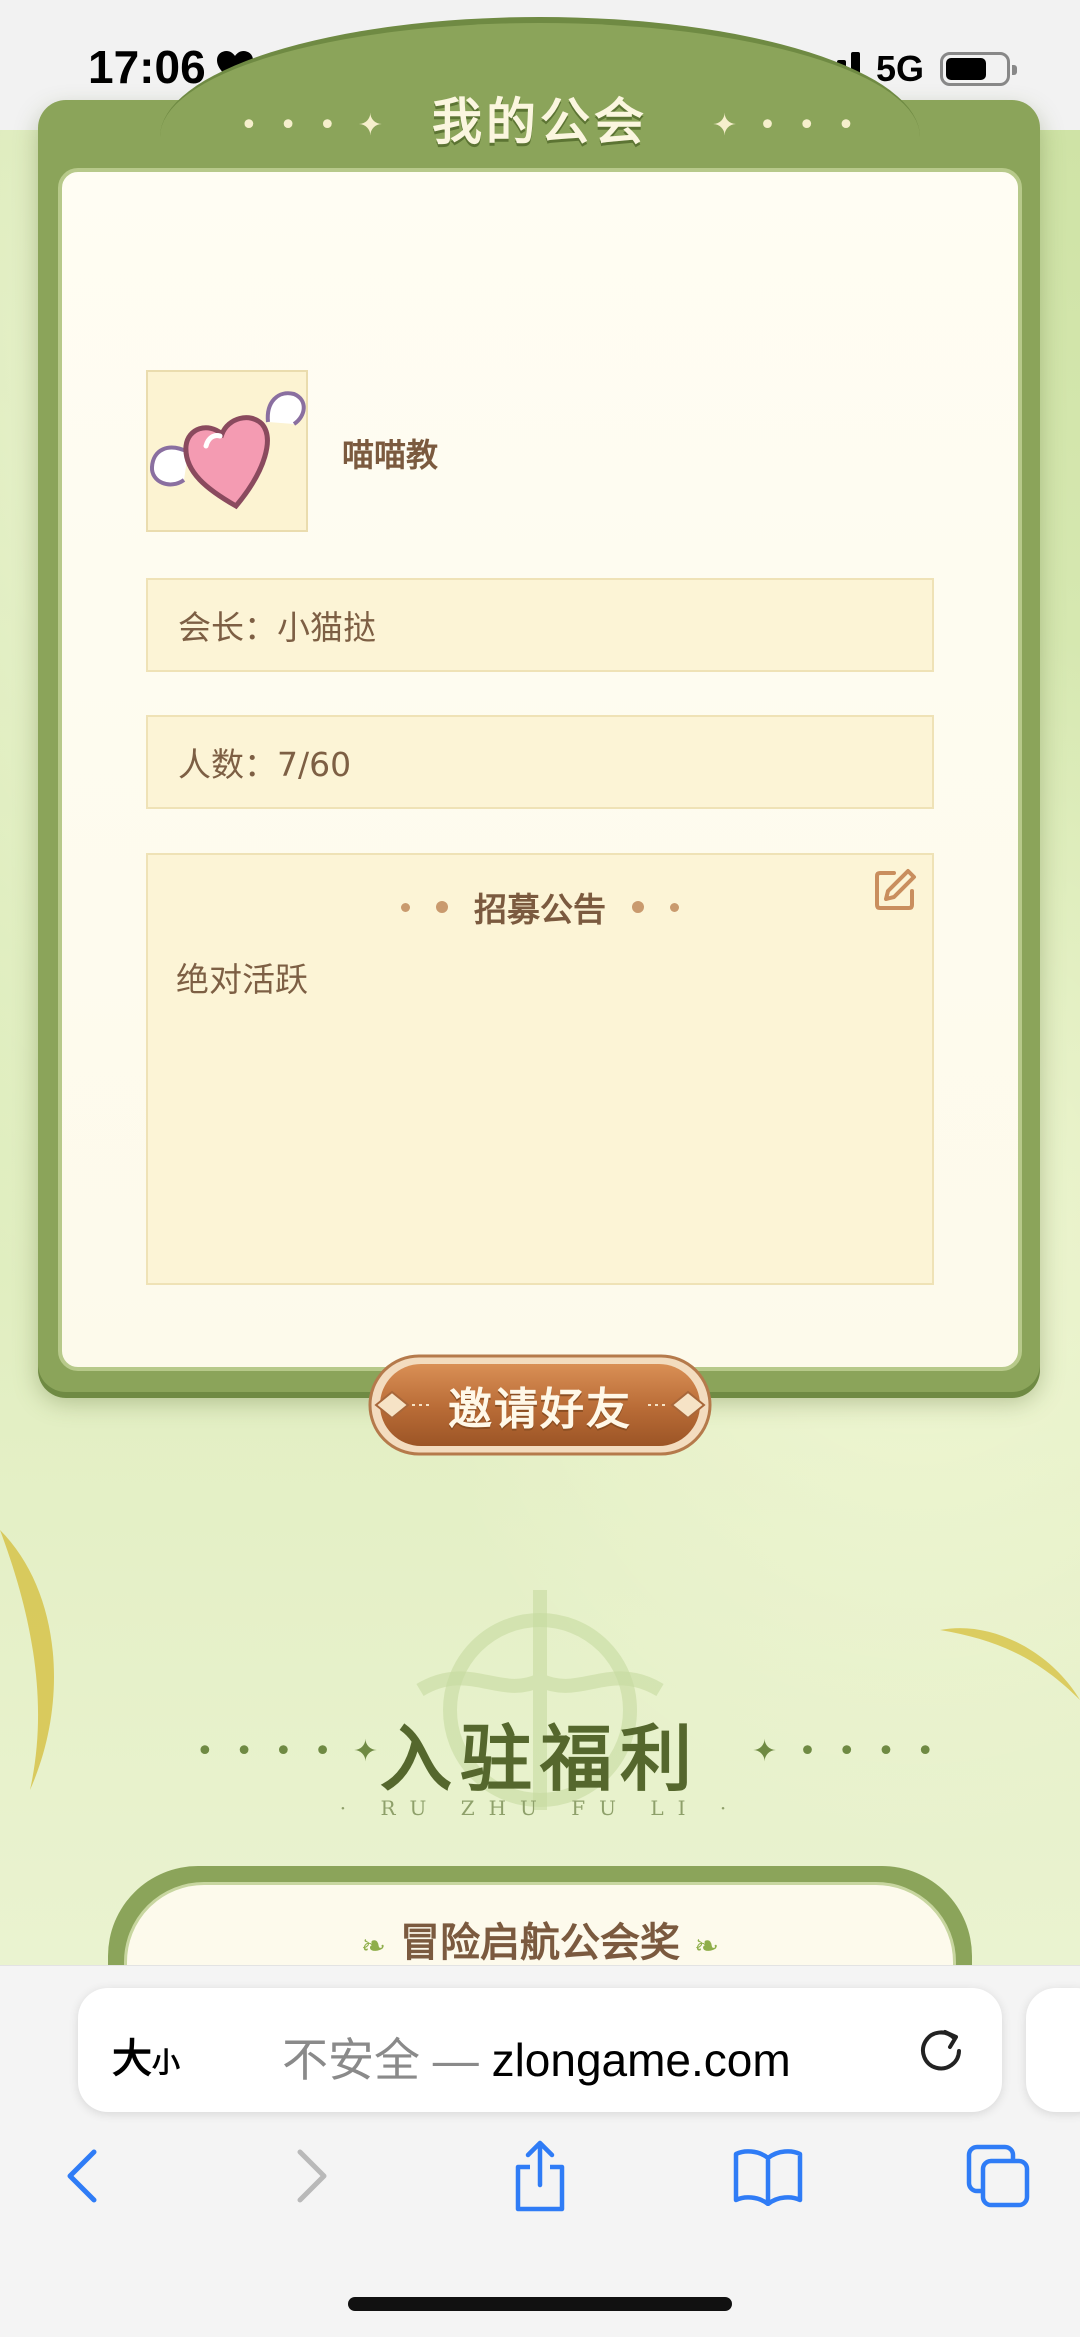 This screenshot has width=1080, height=2337. What do you see at coordinates (166, 2062) in the screenshot?
I see `text-size-small: 小` at bounding box center [166, 2062].